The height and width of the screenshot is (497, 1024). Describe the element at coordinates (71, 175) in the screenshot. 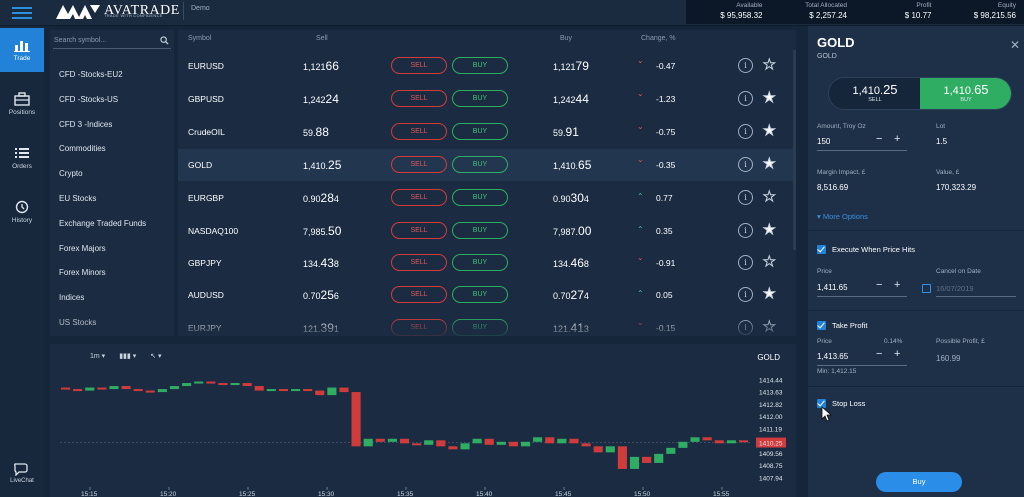

I see `category-item: Crypto` at that location.